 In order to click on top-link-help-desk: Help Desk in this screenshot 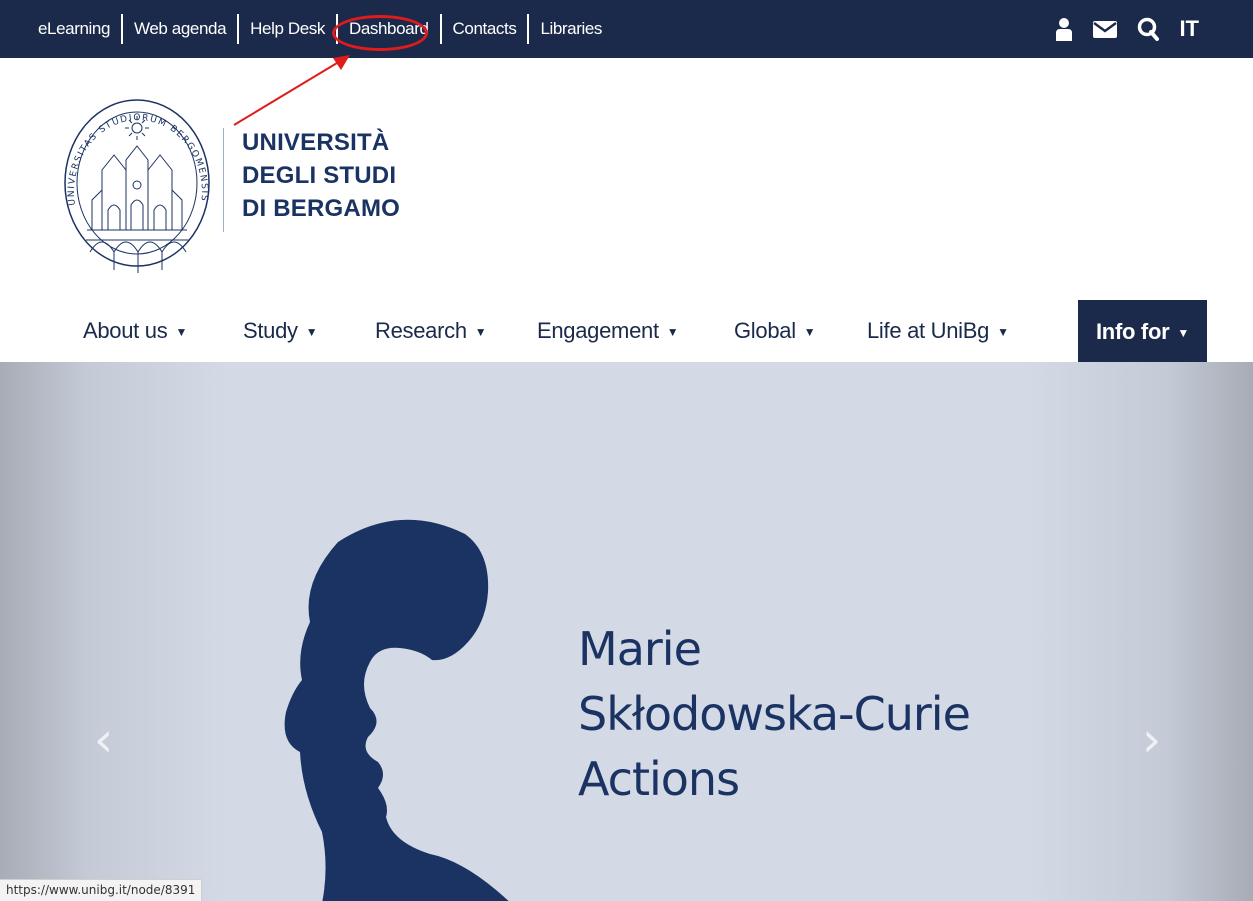, I will do `click(287, 29)`.